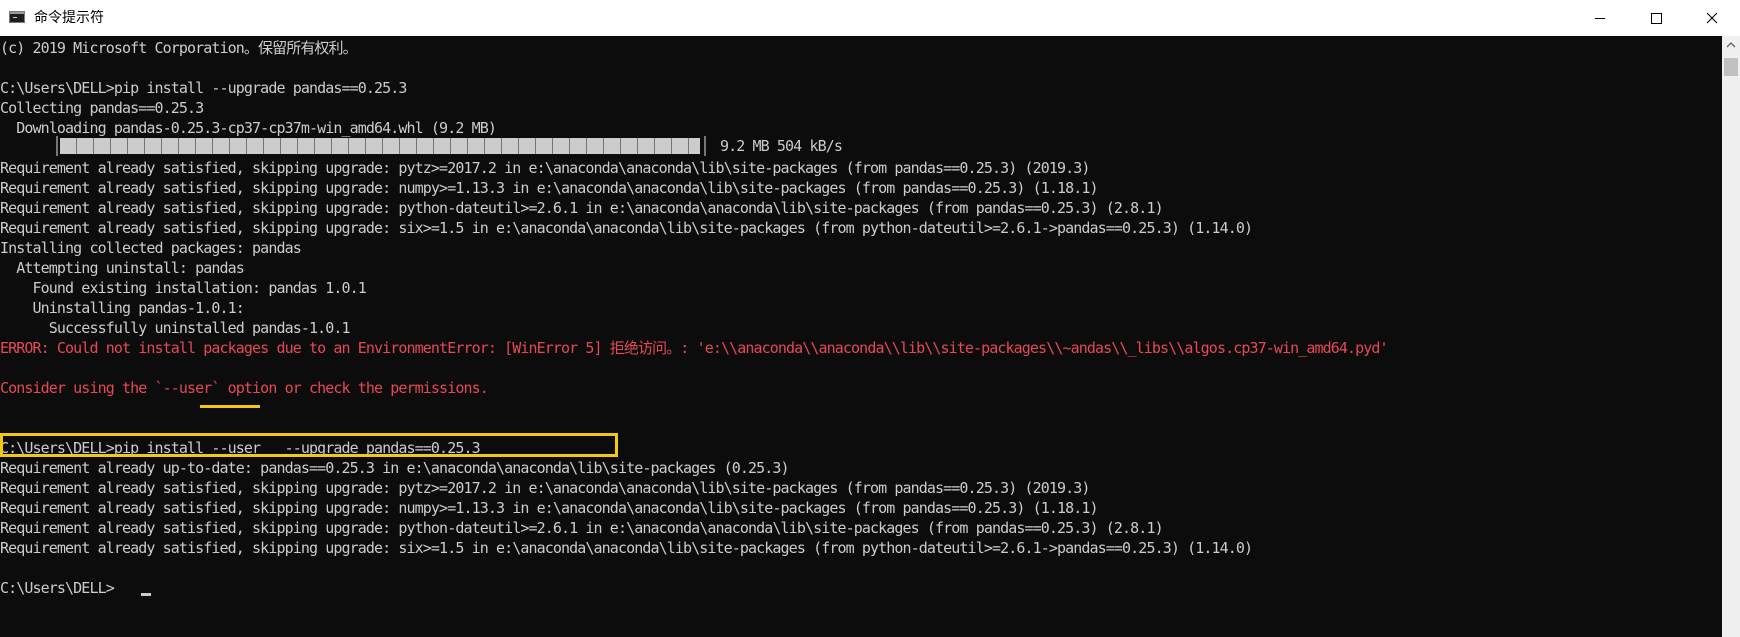 The height and width of the screenshot is (637, 1740). I want to click on close-icon, so click(1712, 18).